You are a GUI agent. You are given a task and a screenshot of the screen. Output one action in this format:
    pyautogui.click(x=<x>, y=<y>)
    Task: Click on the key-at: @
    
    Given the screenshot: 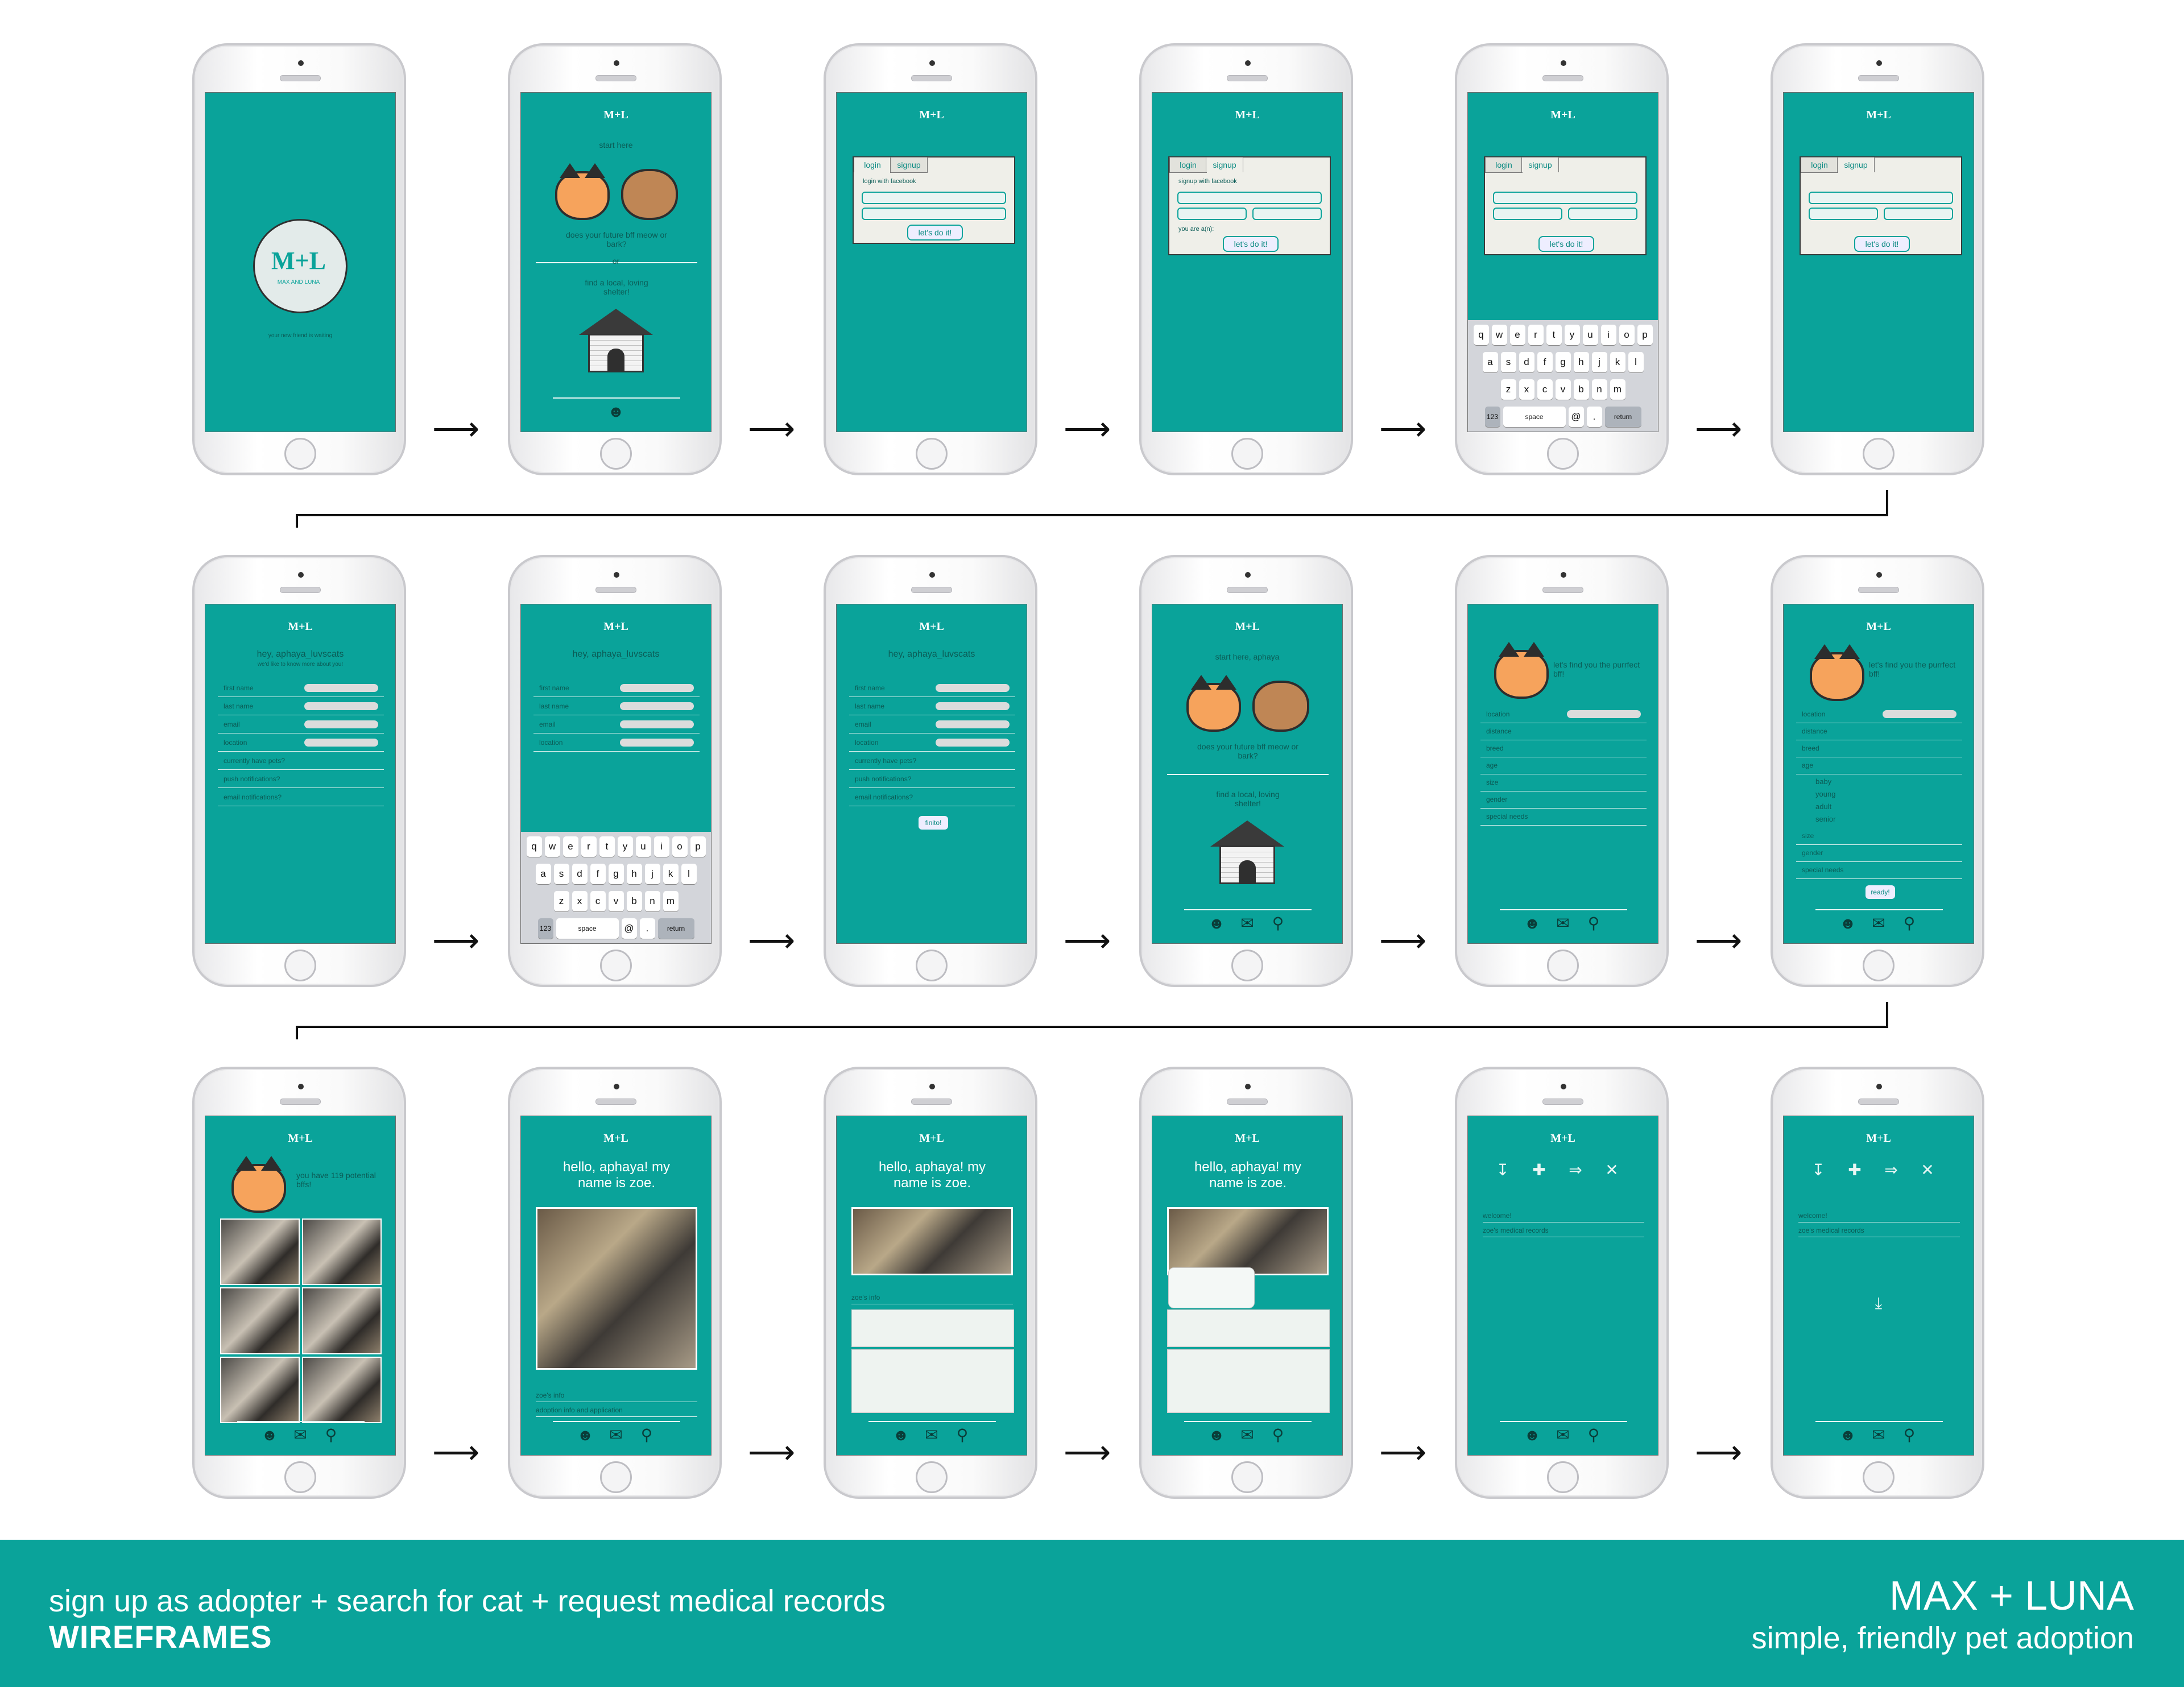 What is the action you would take?
    pyautogui.click(x=629, y=928)
    